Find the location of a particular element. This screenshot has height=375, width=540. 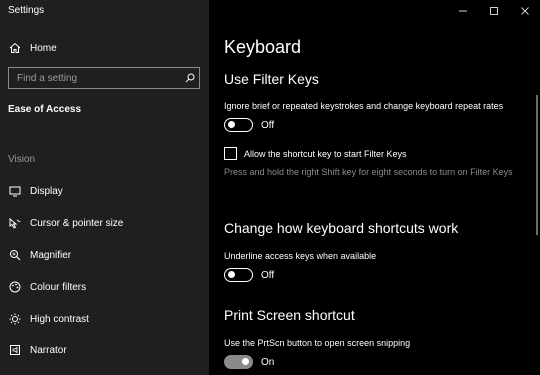

filter-keys-toggle-row: Off is located at coordinates (249, 125).